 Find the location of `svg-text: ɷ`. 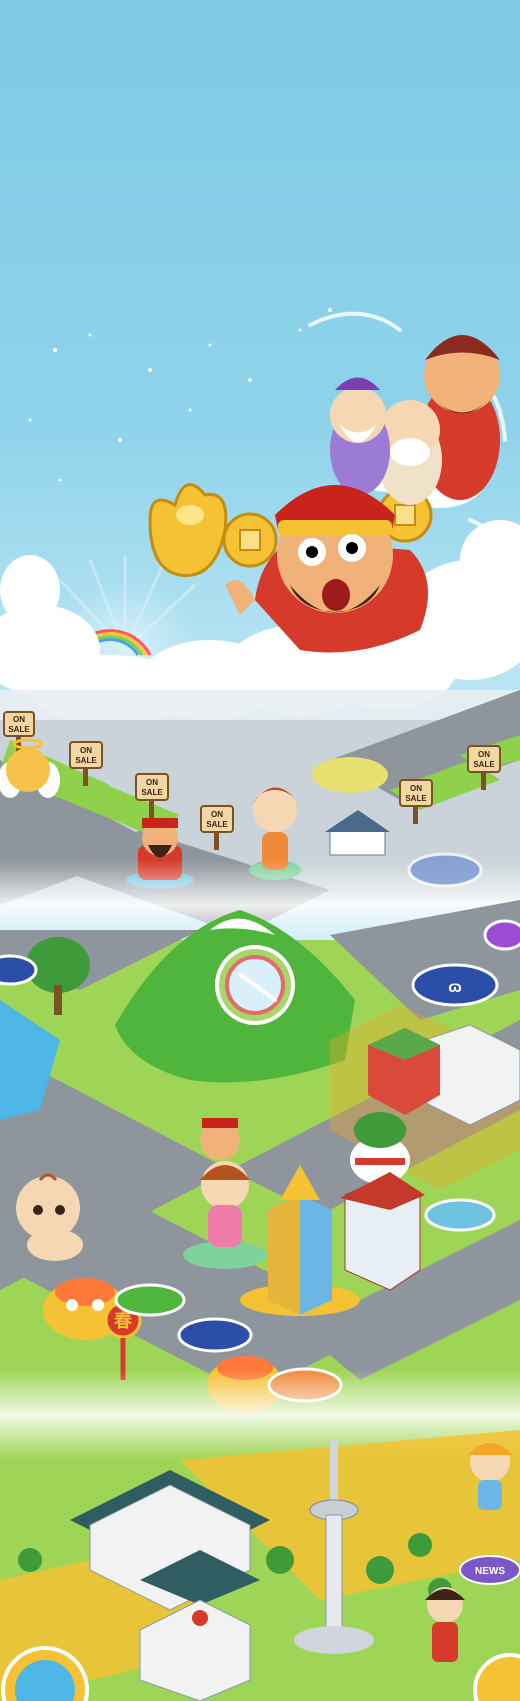

svg-text: ɷ is located at coordinates (455, 987).